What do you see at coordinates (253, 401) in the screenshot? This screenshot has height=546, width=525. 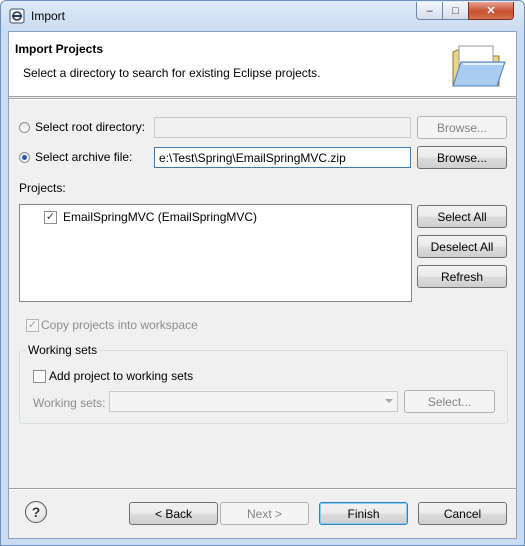 I see `working-sets-combo` at bounding box center [253, 401].